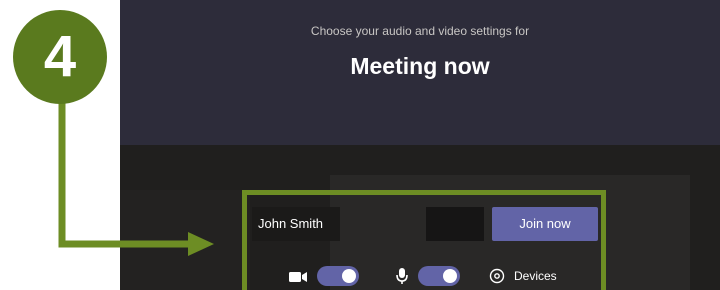  Describe the element at coordinates (60, 57) in the screenshot. I see `step-number-badge: 4` at that location.